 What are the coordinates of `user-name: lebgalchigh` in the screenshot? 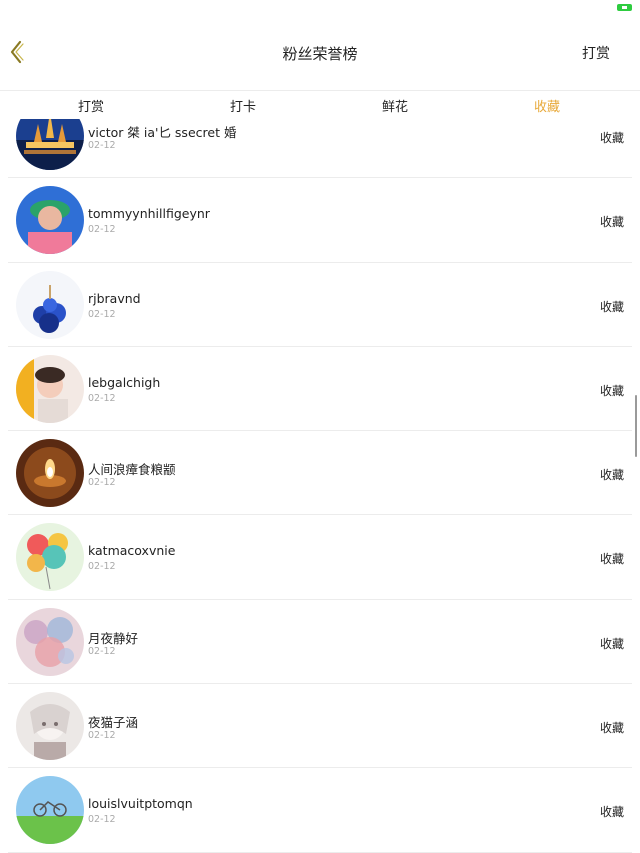 It's located at (124, 382).